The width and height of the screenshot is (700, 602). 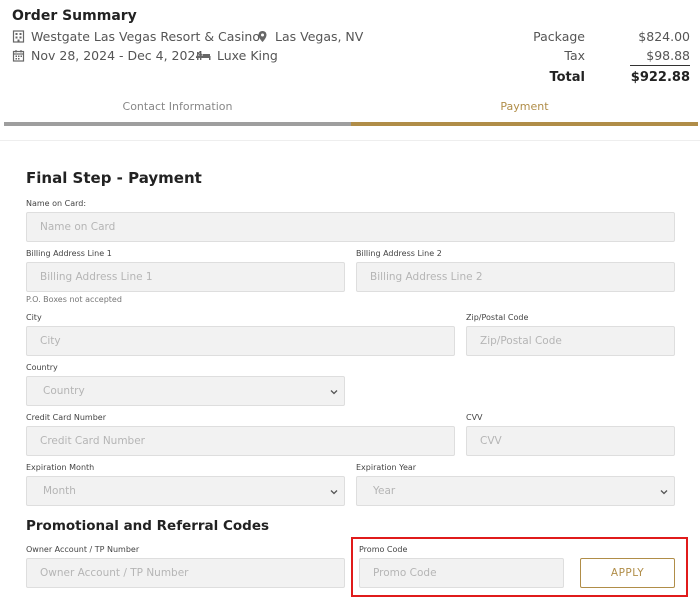 What do you see at coordinates (660, 77) in the screenshot?
I see `total-value: $922.88` at bounding box center [660, 77].